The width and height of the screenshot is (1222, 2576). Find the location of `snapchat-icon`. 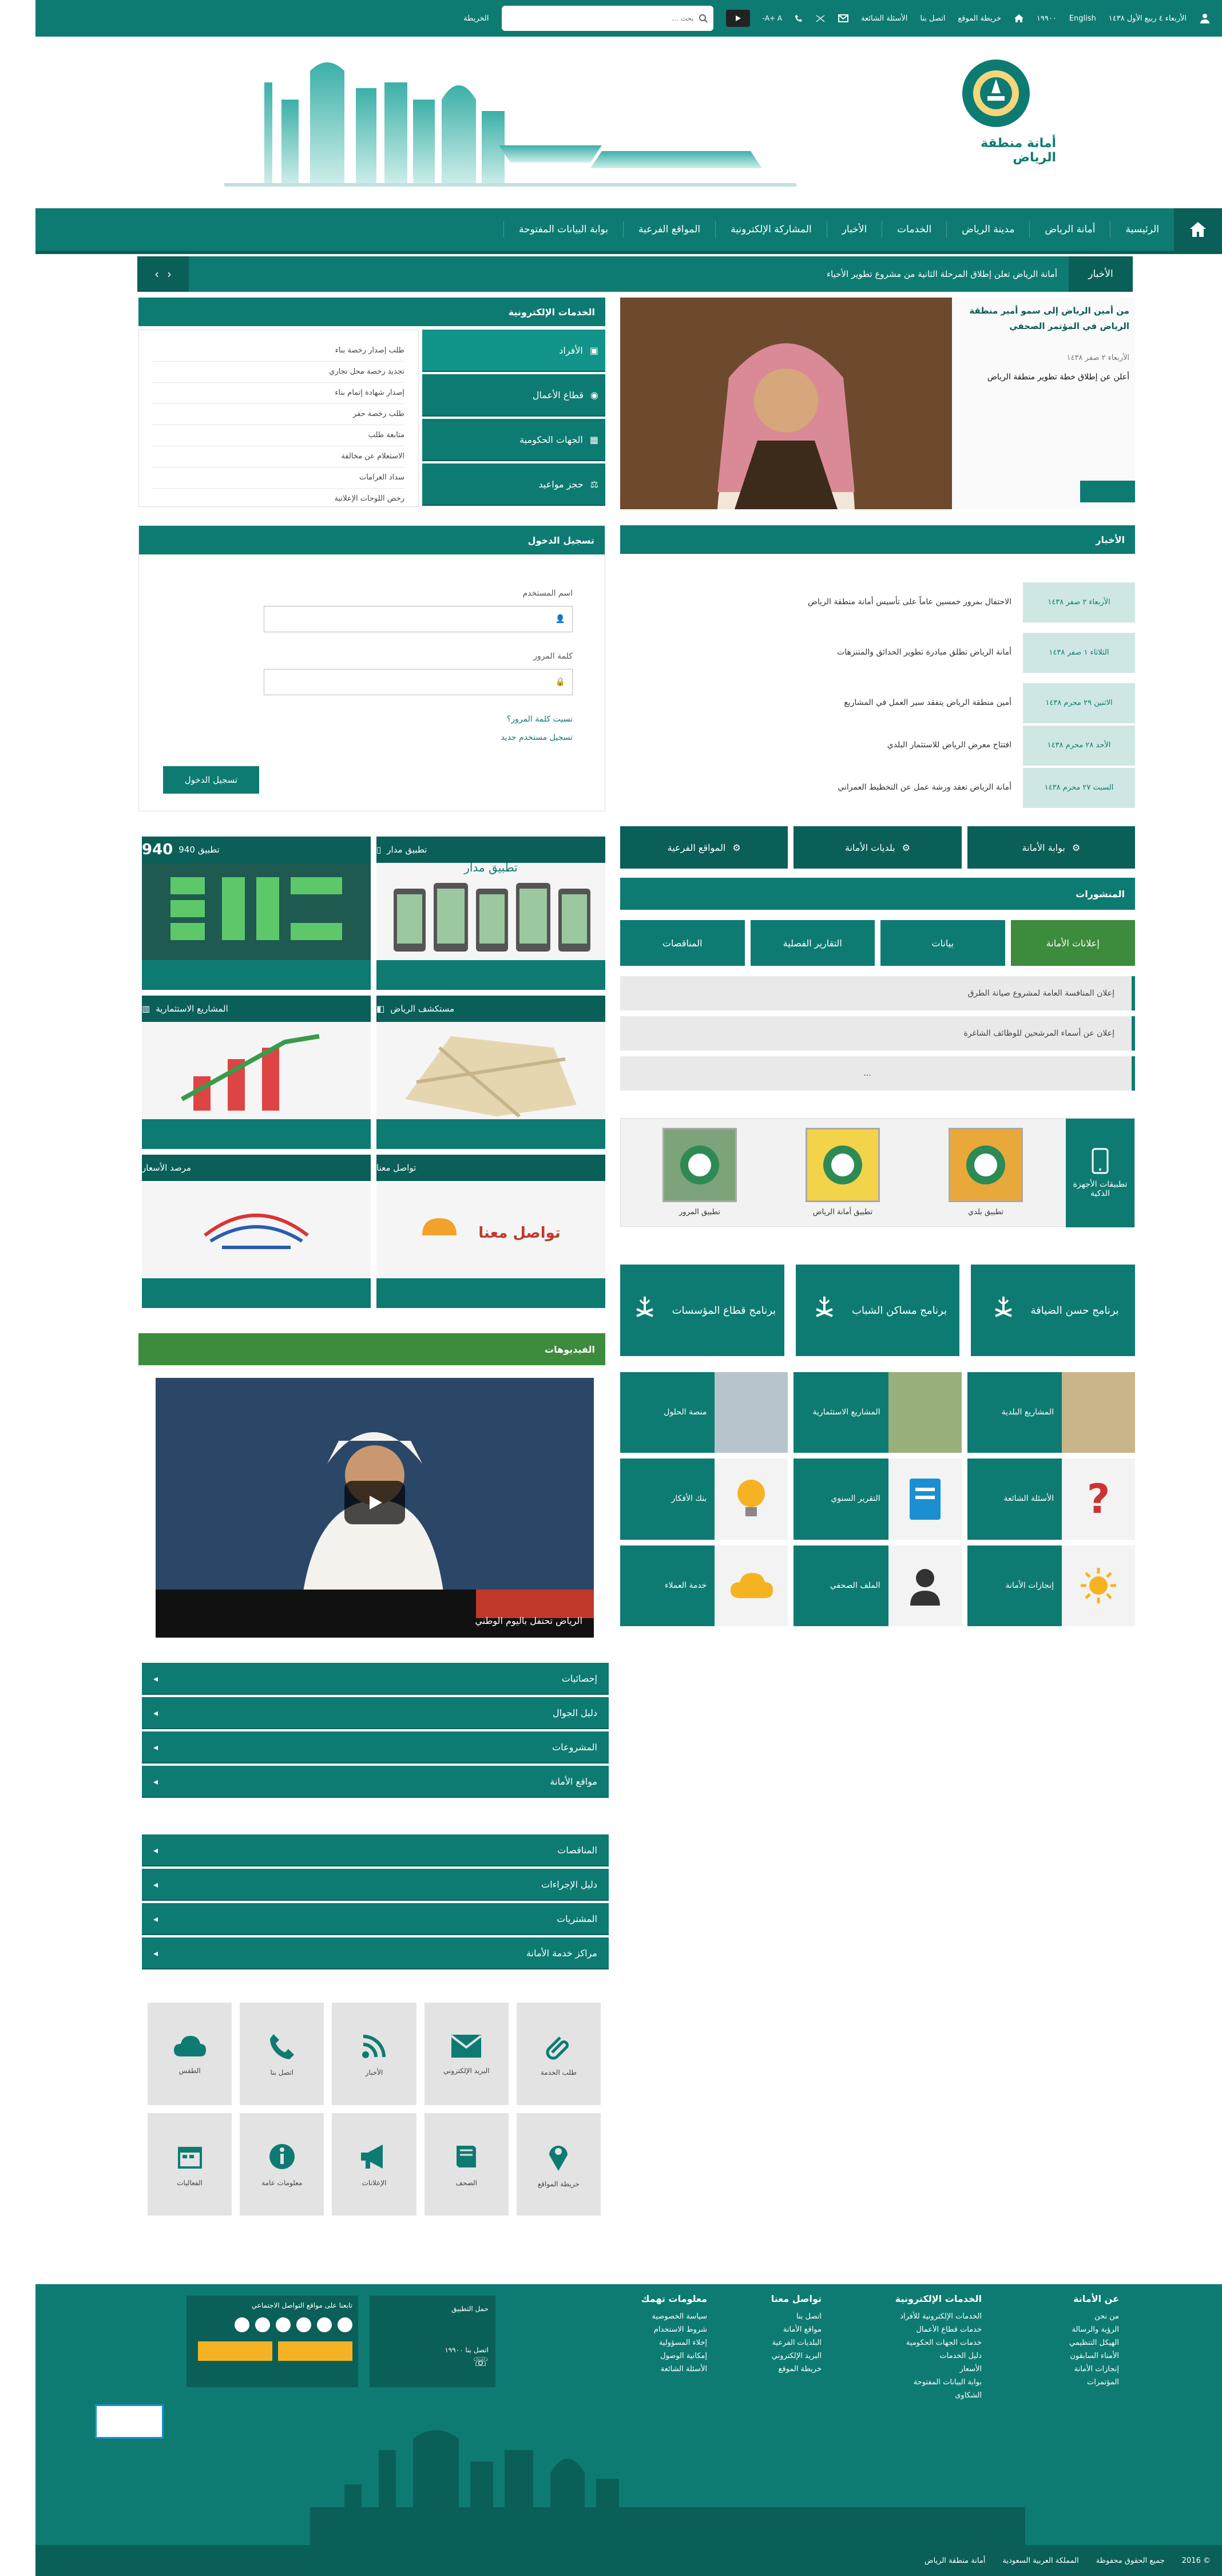

snapchat-icon is located at coordinates (262, 2324).